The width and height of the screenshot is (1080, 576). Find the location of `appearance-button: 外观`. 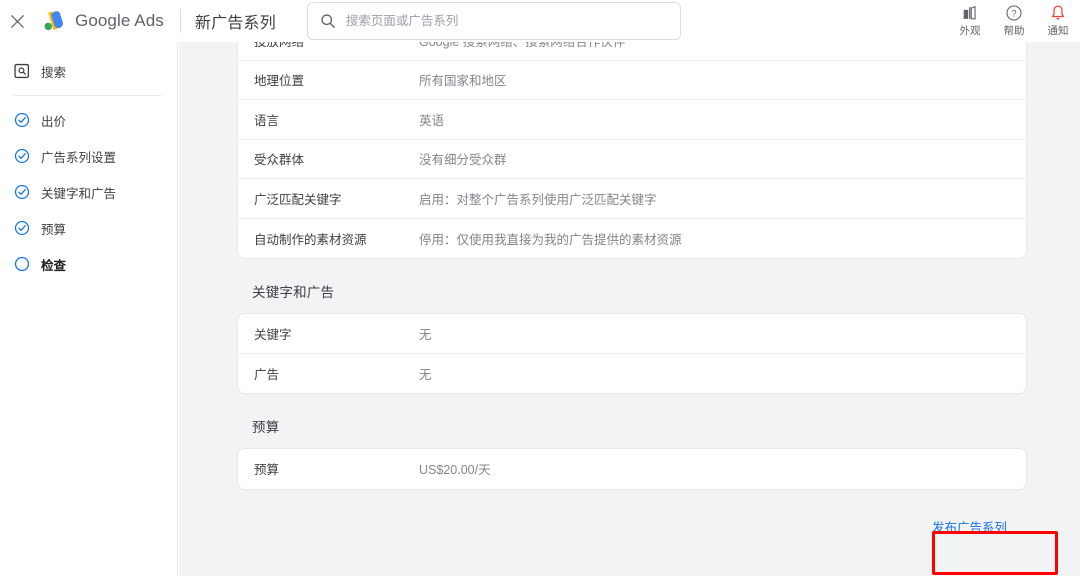

appearance-button: 外观 is located at coordinates (970, 19).